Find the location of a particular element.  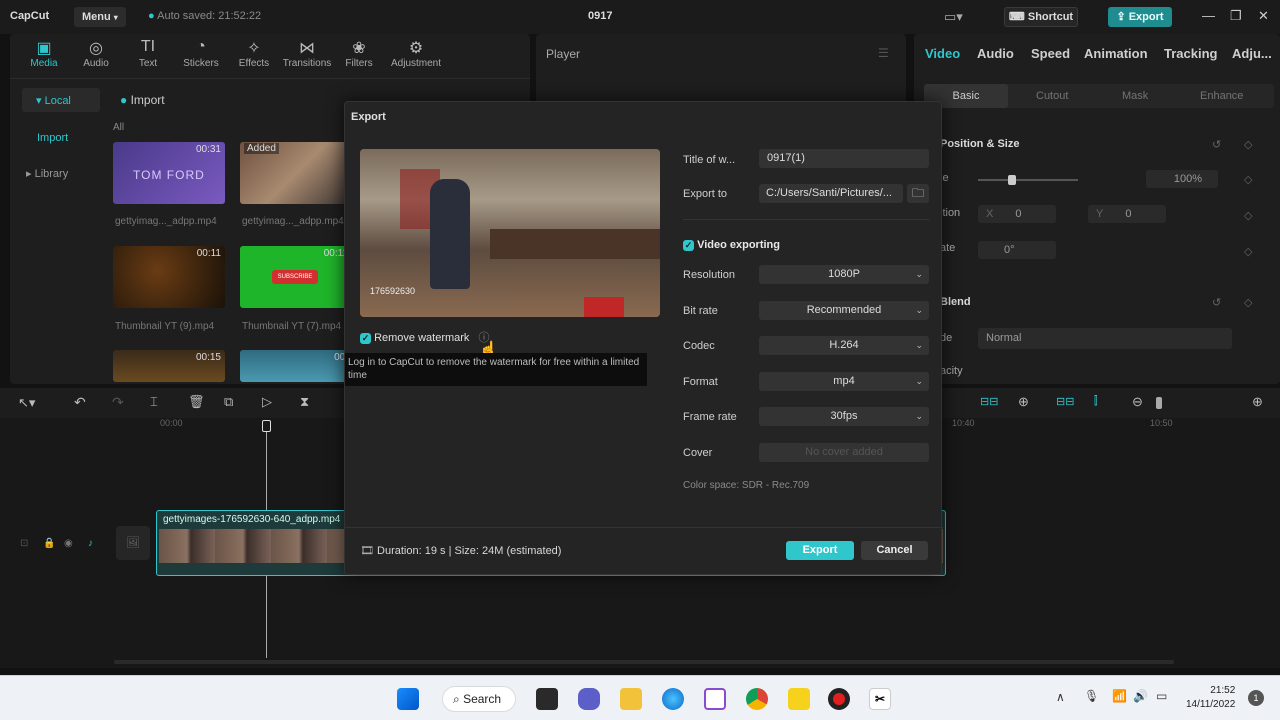

undo-icon: ↶ is located at coordinates (80, 402).